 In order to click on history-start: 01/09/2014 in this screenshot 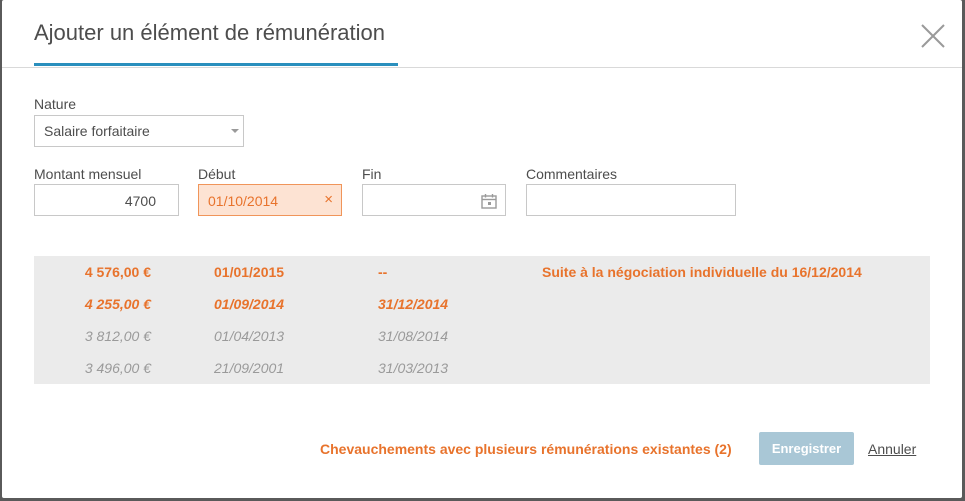, I will do `click(249, 304)`.